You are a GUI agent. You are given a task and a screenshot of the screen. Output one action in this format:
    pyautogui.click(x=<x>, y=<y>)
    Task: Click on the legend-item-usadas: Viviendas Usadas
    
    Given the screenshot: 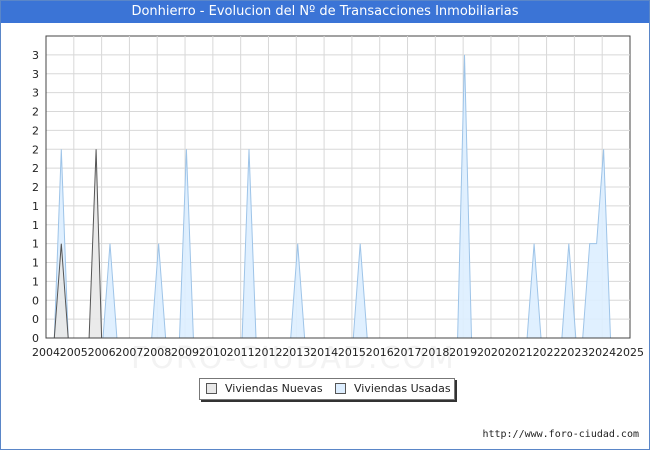 What is the action you would take?
    pyautogui.click(x=393, y=388)
    